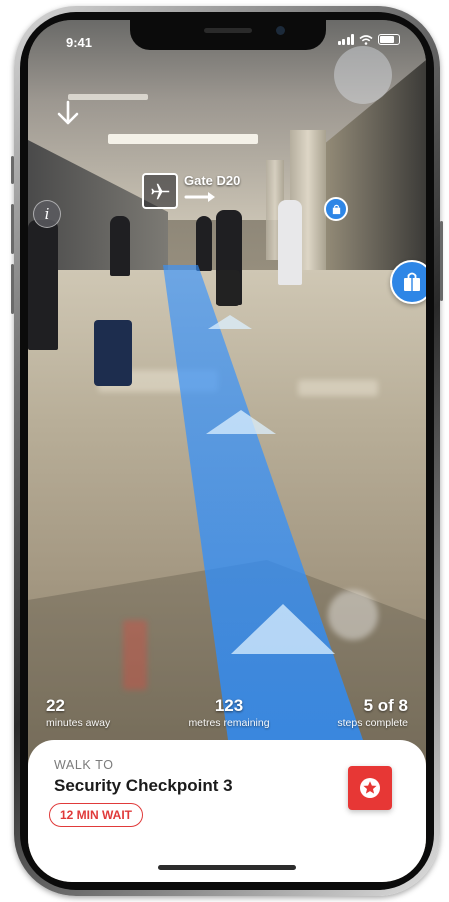  I want to click on battery-icon, so click(389, 39).